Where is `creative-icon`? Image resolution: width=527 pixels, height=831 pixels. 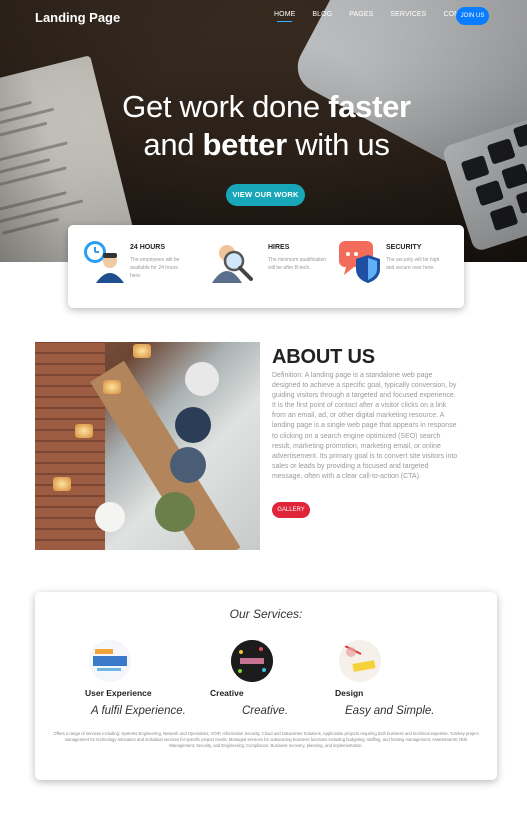 creative-icon is located at coordinates (252, 661).